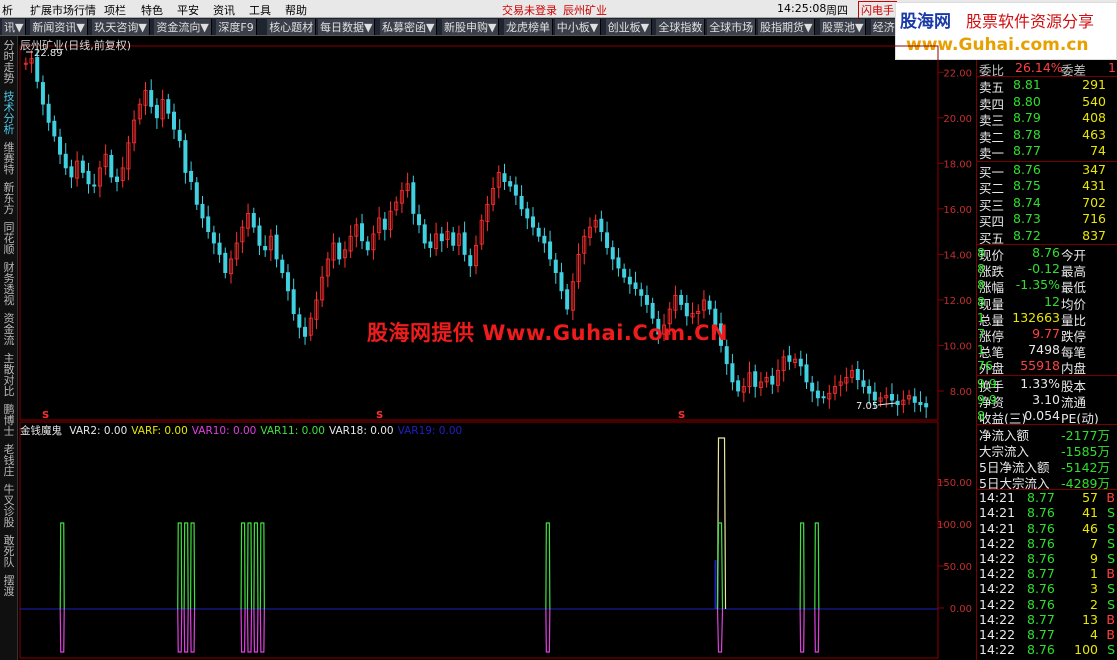 The height and width of the screenshot is (660, 1117). What do you see at coordinates (957, 301) in the screenshot?
I see `price-axis-label: 12.00` at bounding box center [957, 301].